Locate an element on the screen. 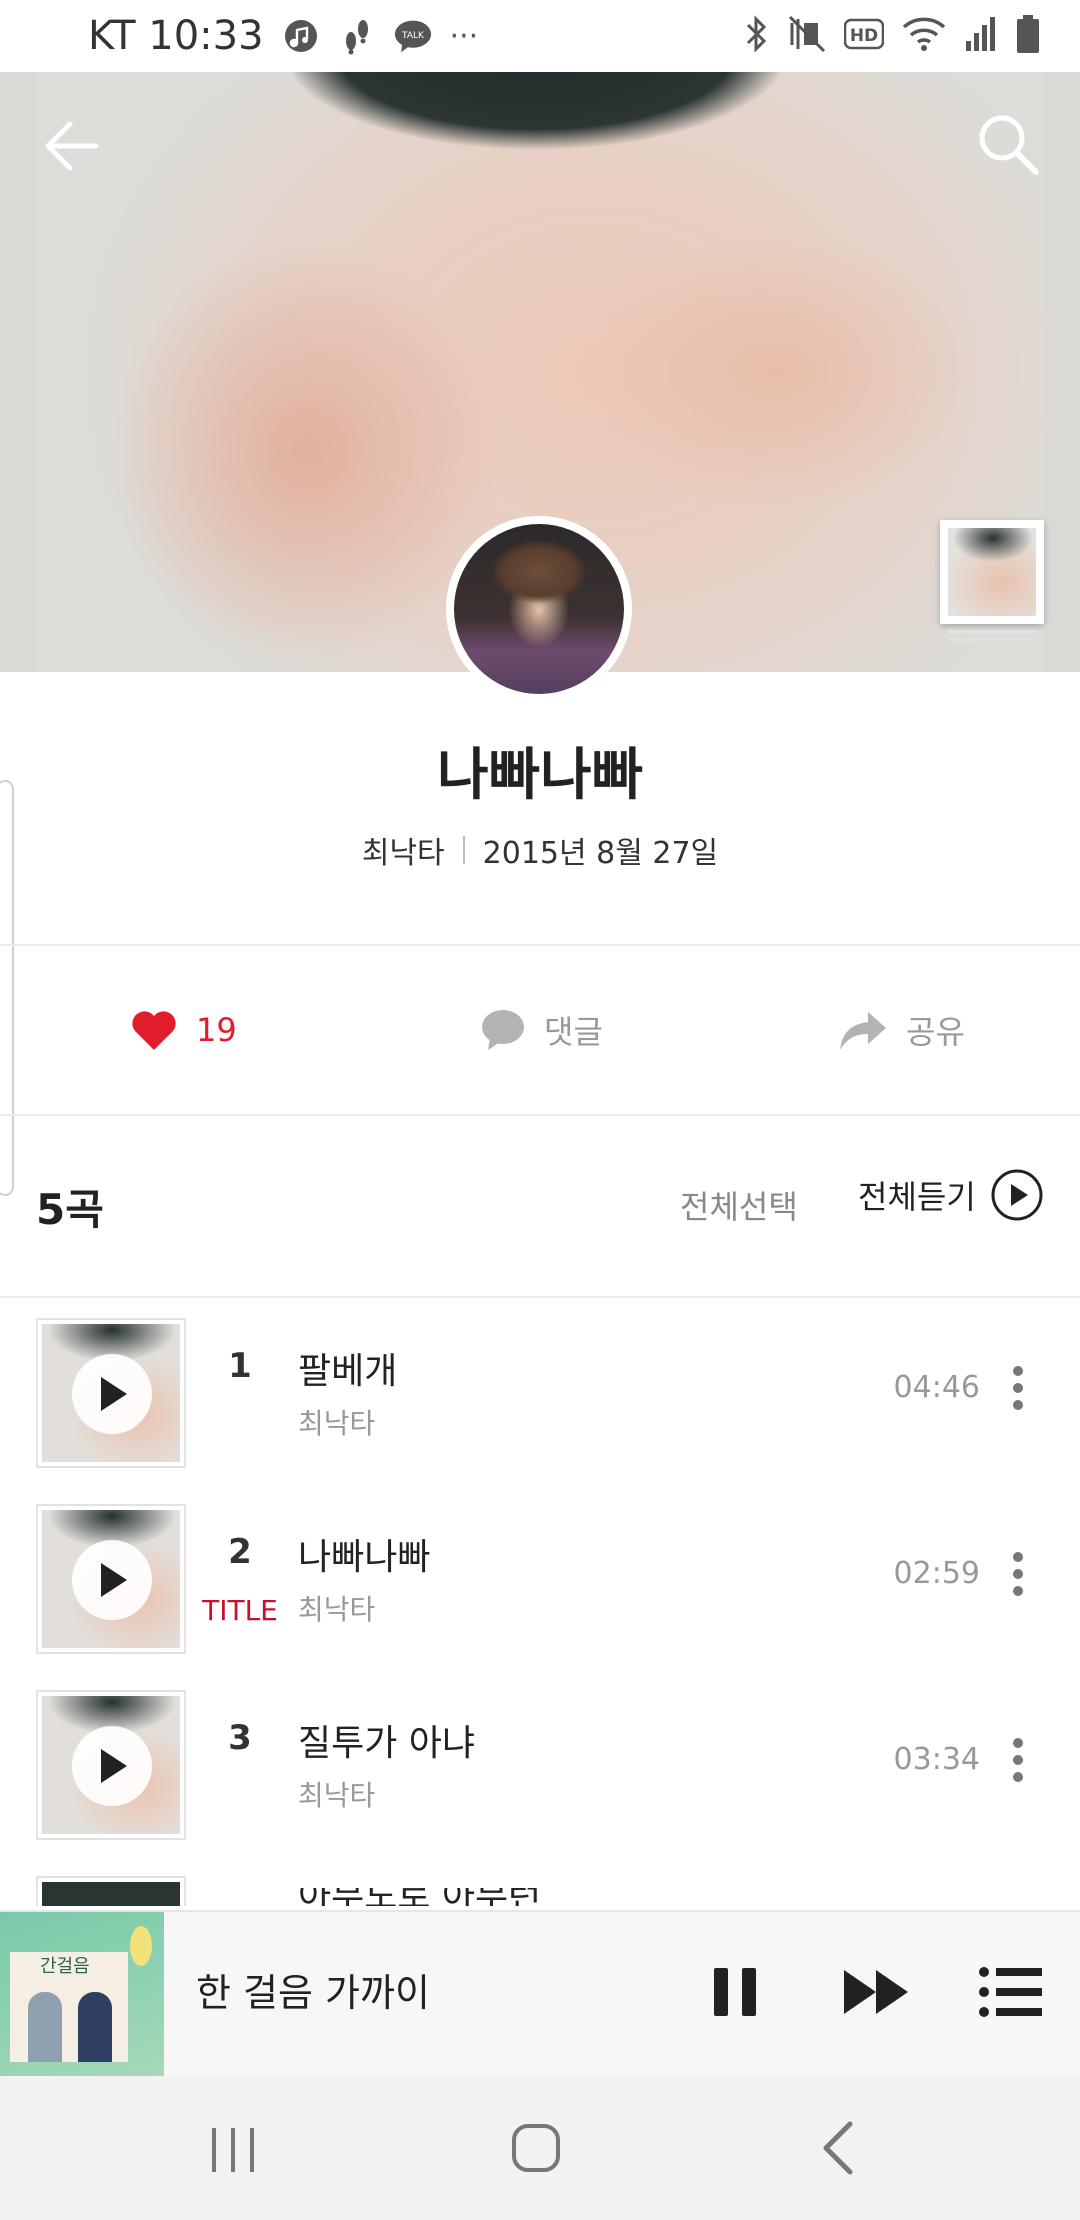  pause-icon is located at coordinates (735, 1992).